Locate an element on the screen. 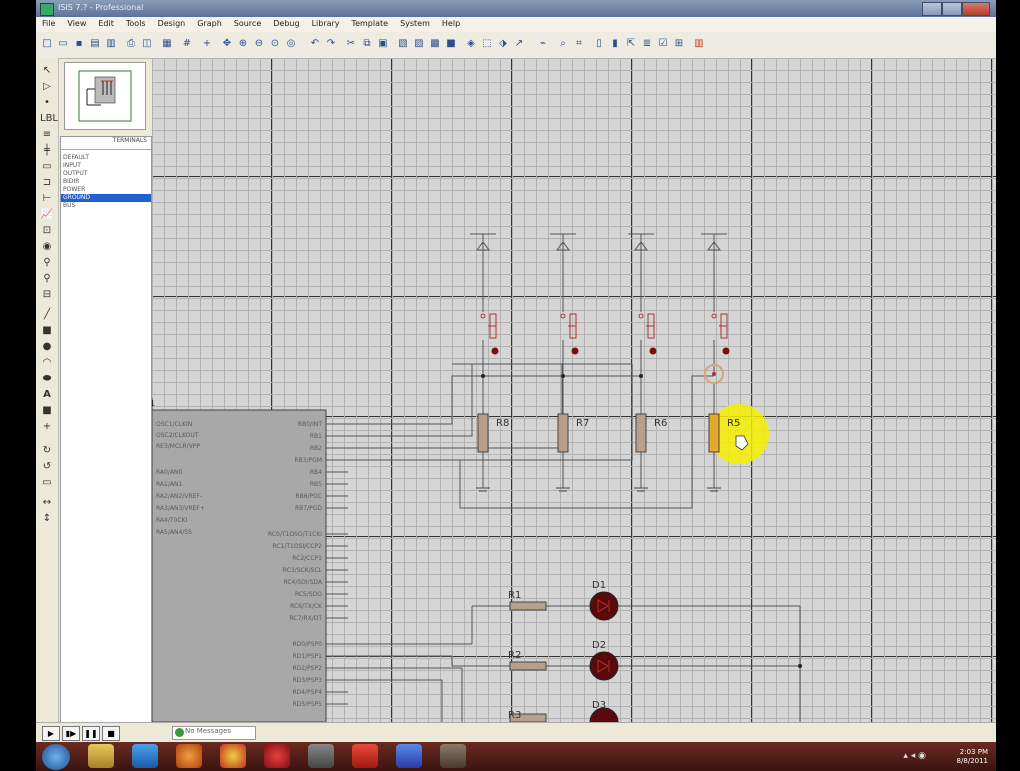 This screenshot has height=771, width=1020. pan-icon: ✥ is located at coordinates (227, 44).